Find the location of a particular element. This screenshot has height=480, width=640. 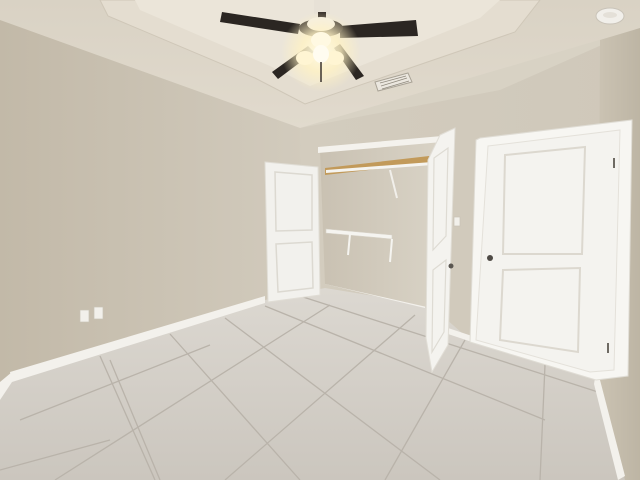

open-closet is located at coordinates (380, 223).